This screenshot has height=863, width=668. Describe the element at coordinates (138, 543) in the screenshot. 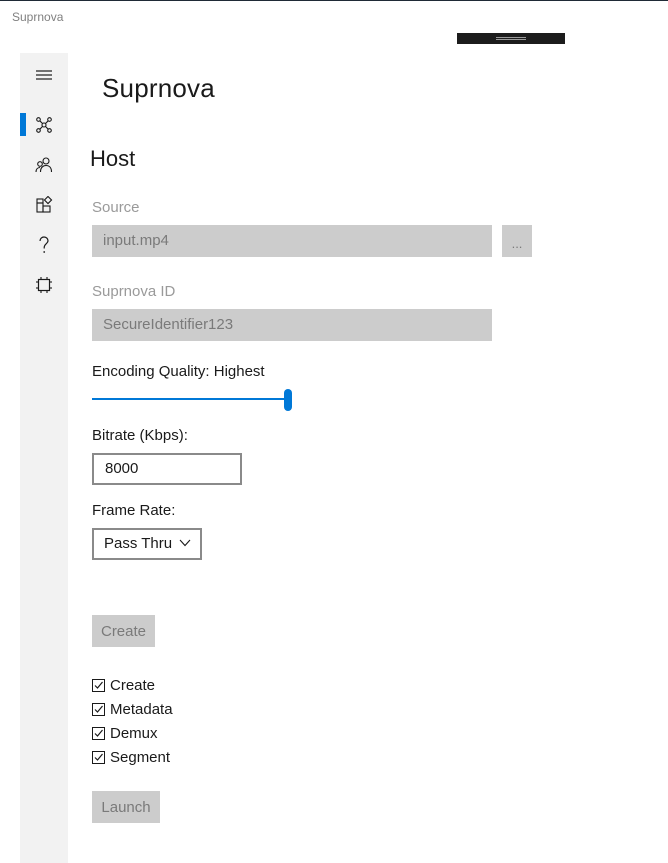

I see `frame-rate-selected-value: Pass Thru` at that location.